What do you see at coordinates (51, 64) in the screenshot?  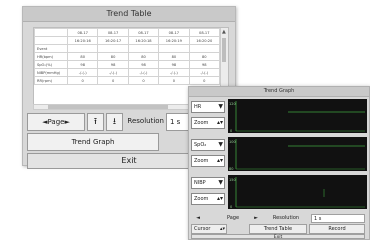 I see `row-label: SpO₂(%)` at bounding box center [51, 64].